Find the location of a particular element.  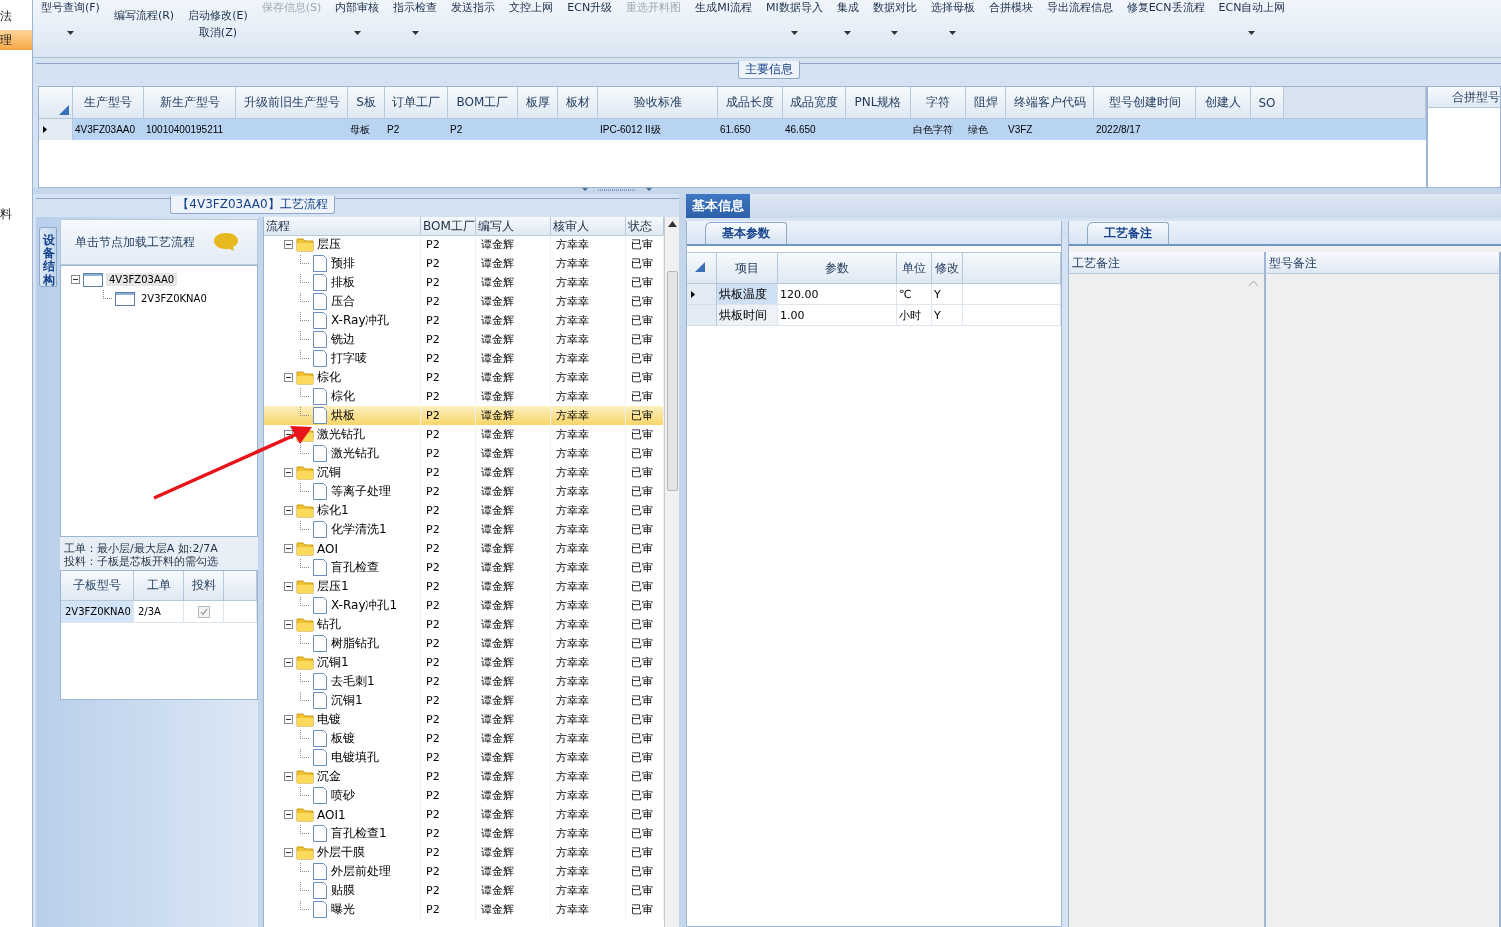

column-header: BOM工厂 is located at coordinates (448, 226).